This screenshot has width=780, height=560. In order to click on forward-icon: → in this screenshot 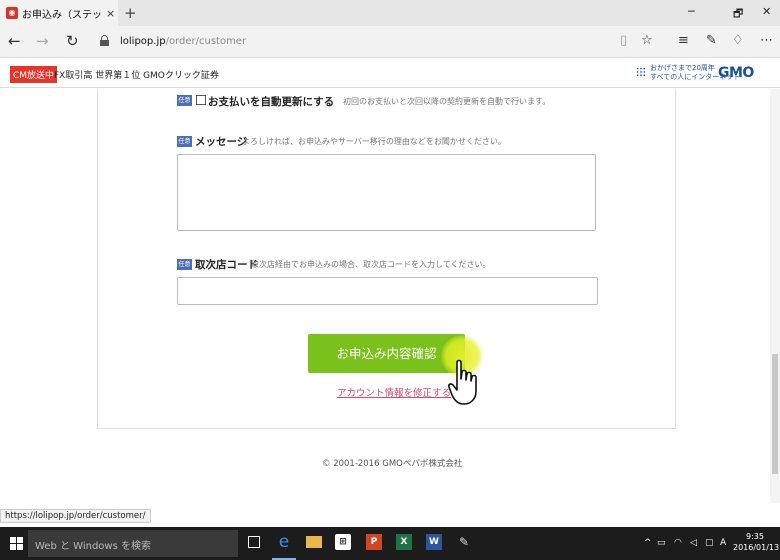, I will do `click(42, 41)`.